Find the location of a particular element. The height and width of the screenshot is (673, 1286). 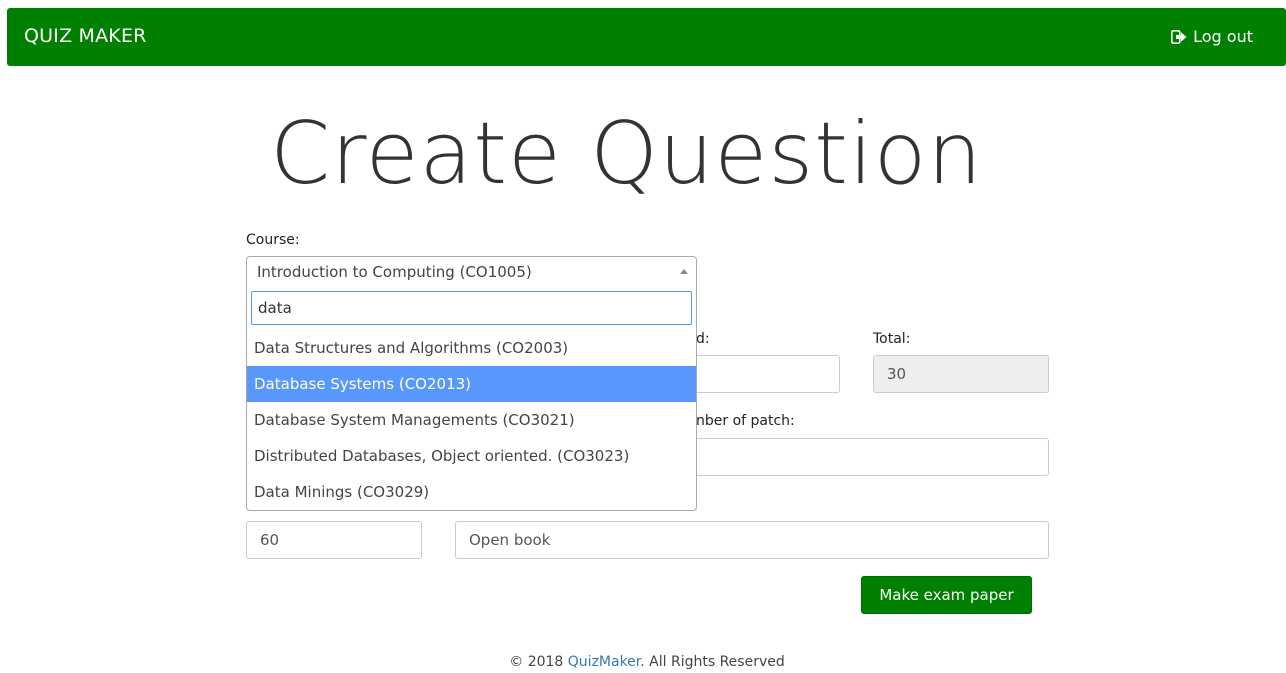

note-input: Open book is located at coordinates (752, 540).